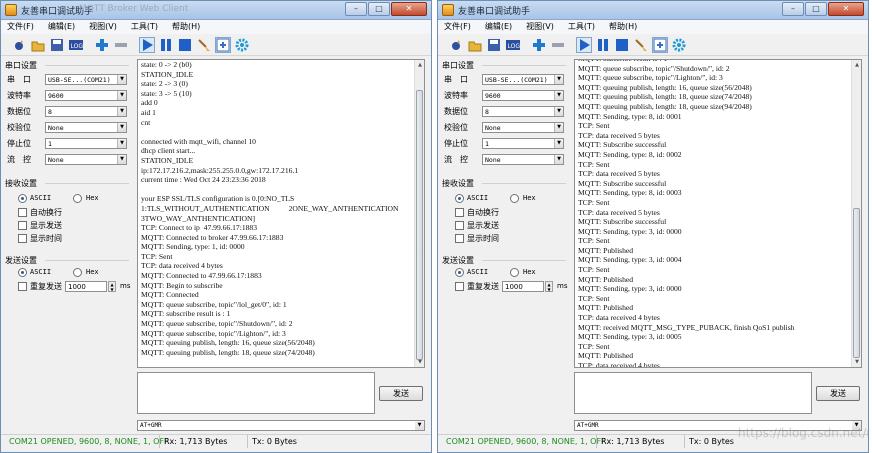 The height and width of the screenshot is (453, 872). I want to click on serial-settings-title: 串口设置, so click(21, 65).